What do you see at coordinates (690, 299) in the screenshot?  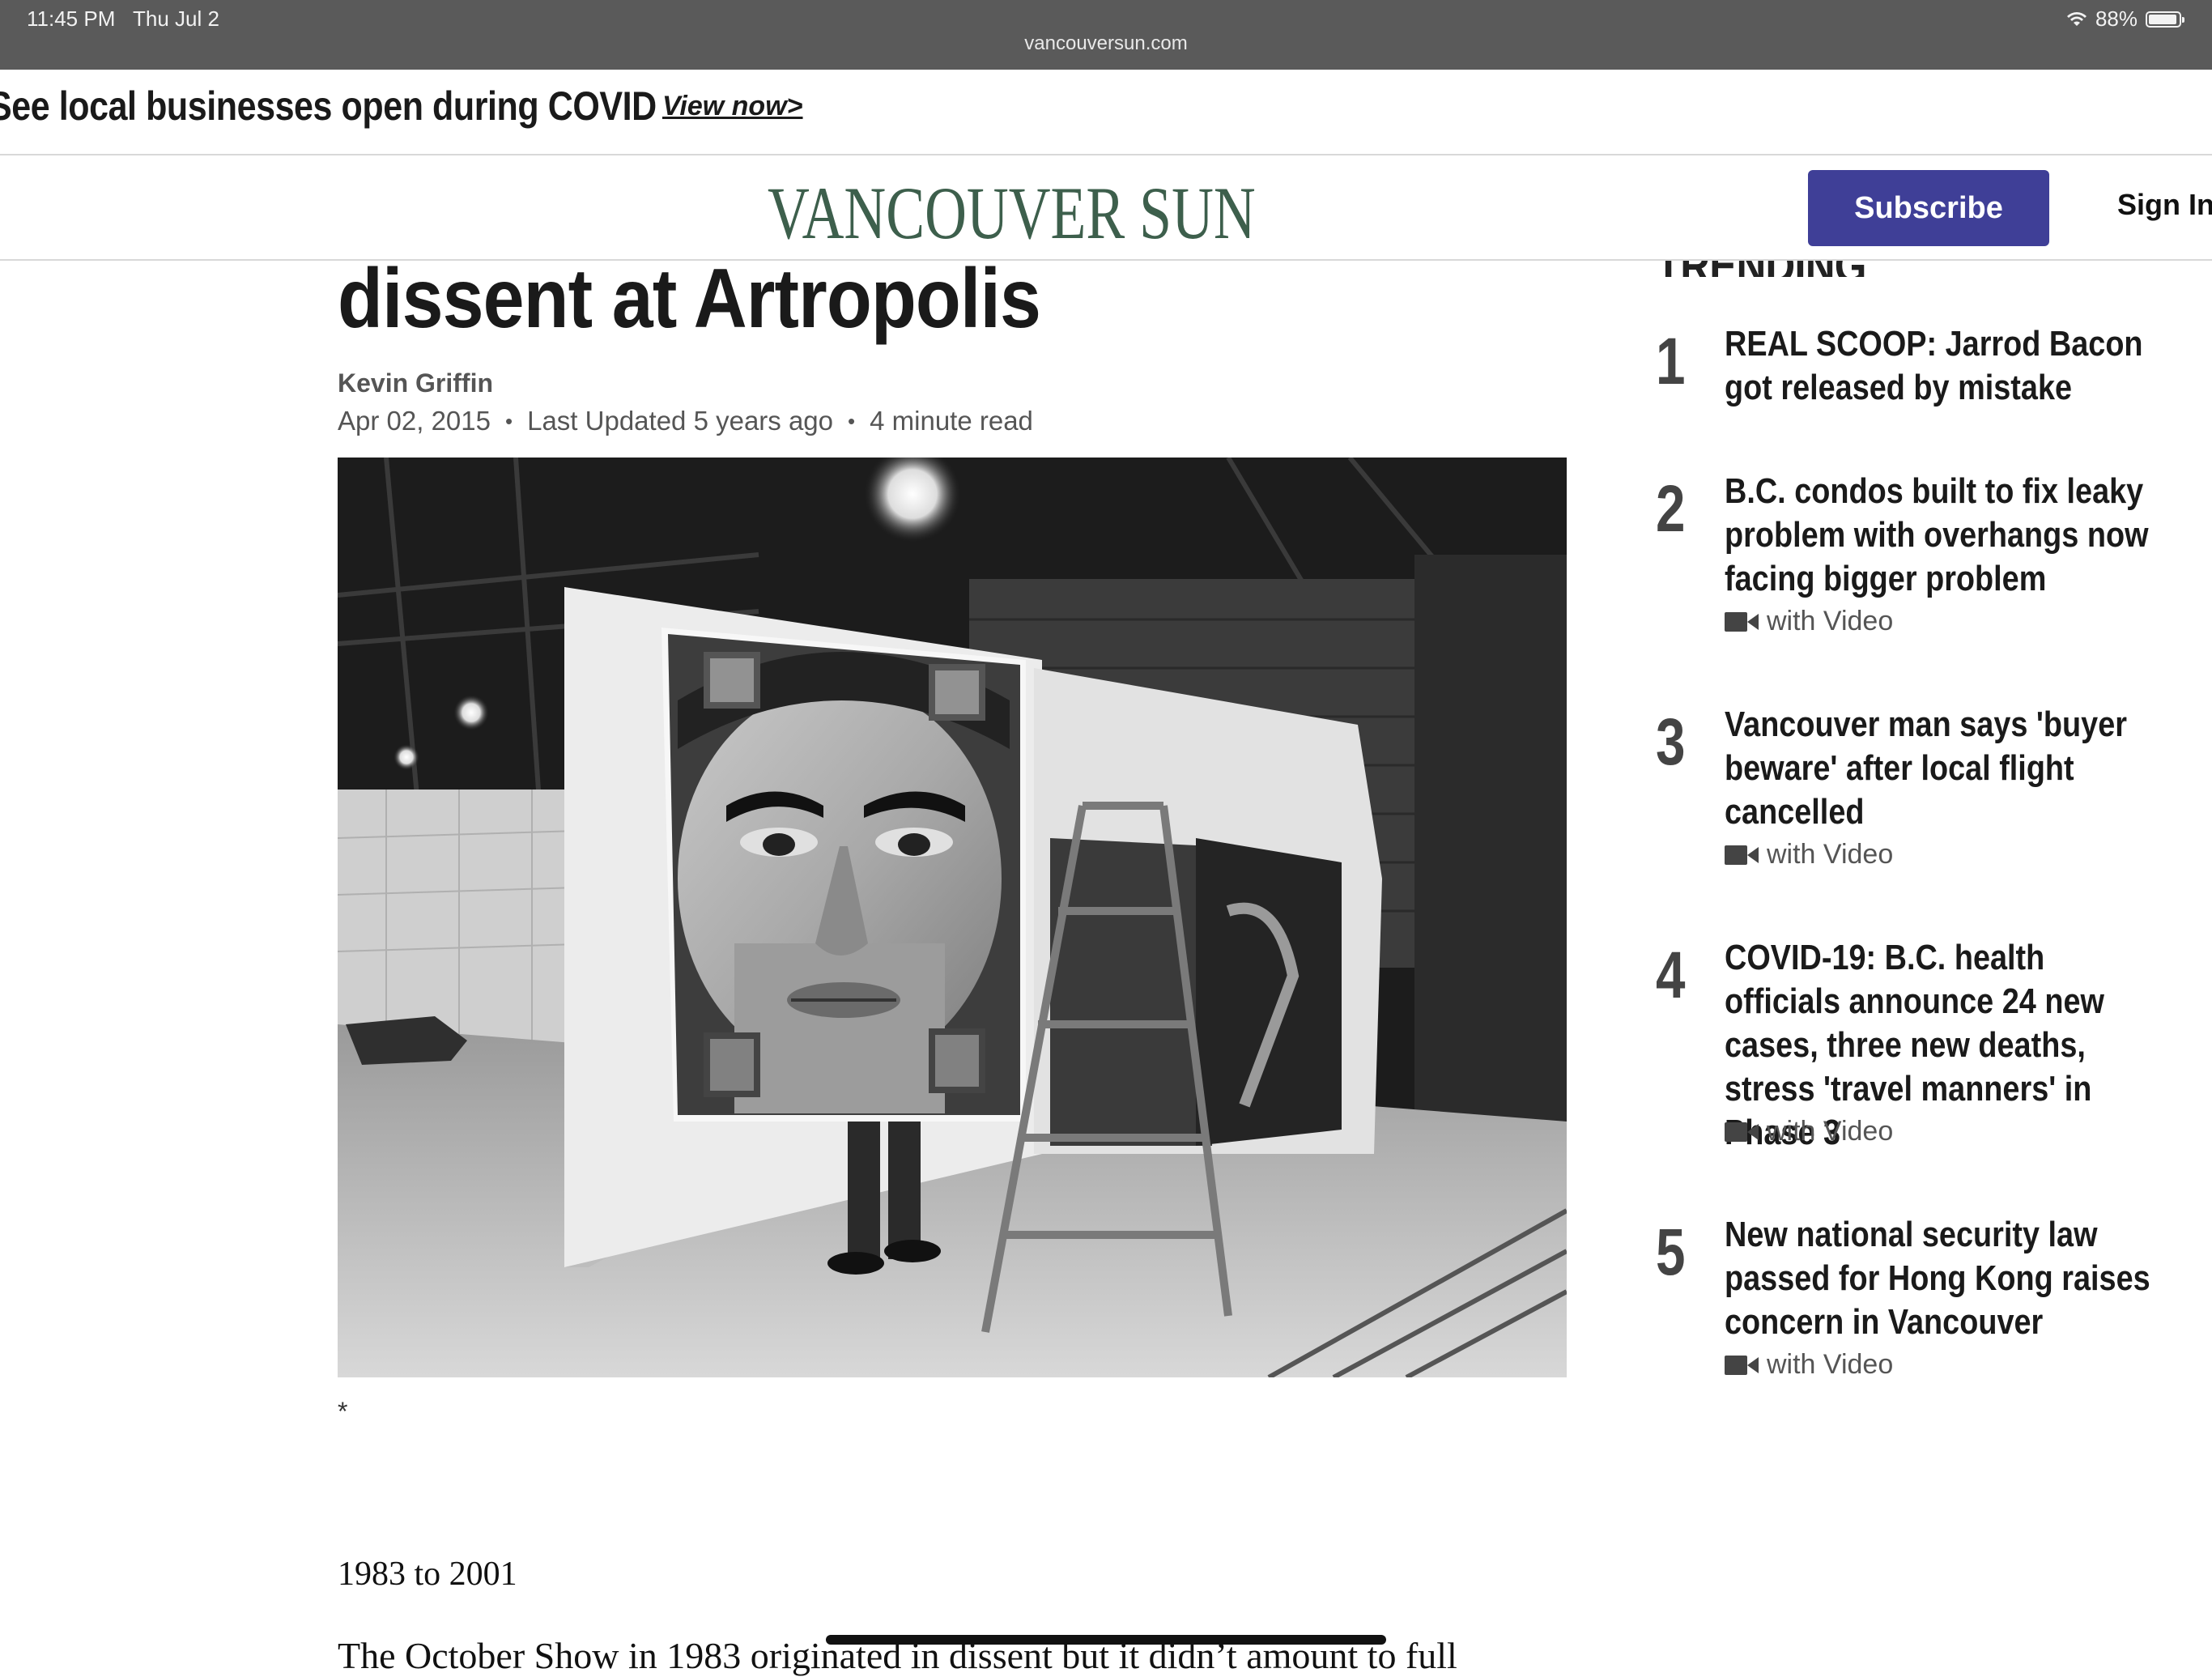 I see `article-headline: dissent at Artropolis` at bounding box center [690, 299].